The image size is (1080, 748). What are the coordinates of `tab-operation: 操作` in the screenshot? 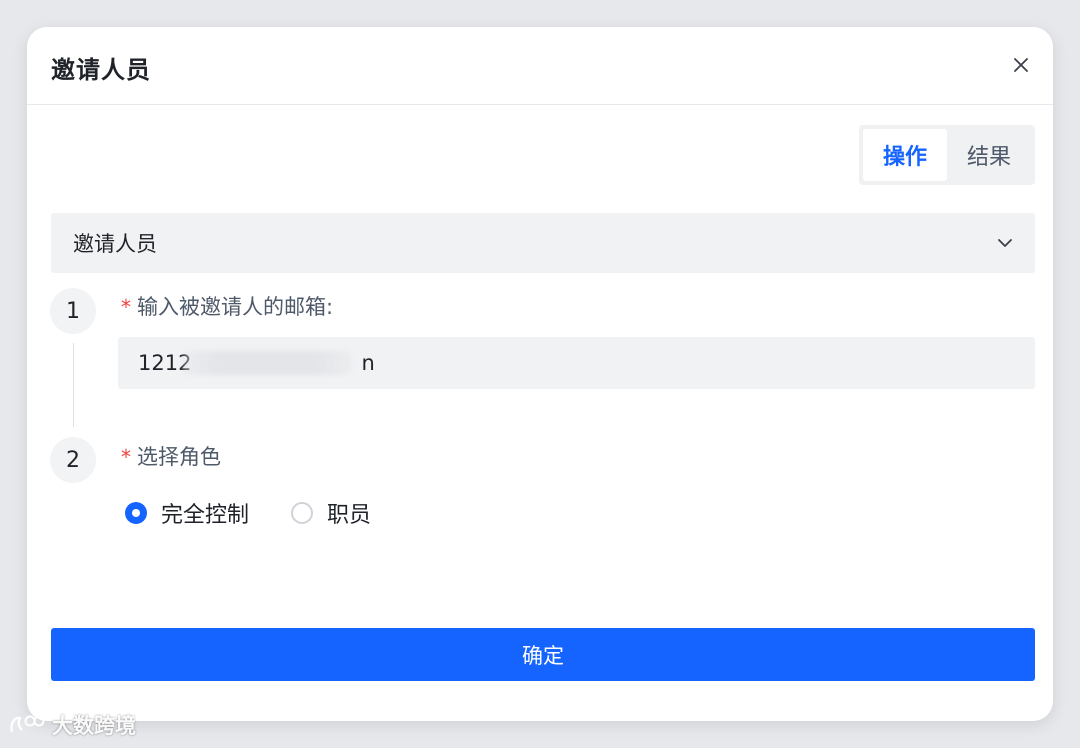 It's located at (905, 155).